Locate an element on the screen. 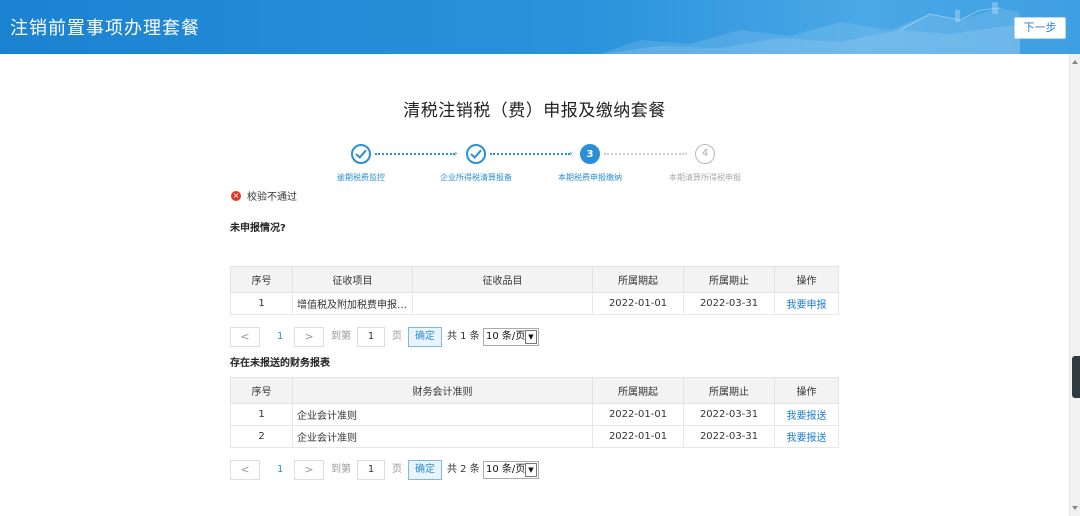 The height and width of the screenshot is (516, 1080). cell-tax-category is located at coordinates (502, 303).